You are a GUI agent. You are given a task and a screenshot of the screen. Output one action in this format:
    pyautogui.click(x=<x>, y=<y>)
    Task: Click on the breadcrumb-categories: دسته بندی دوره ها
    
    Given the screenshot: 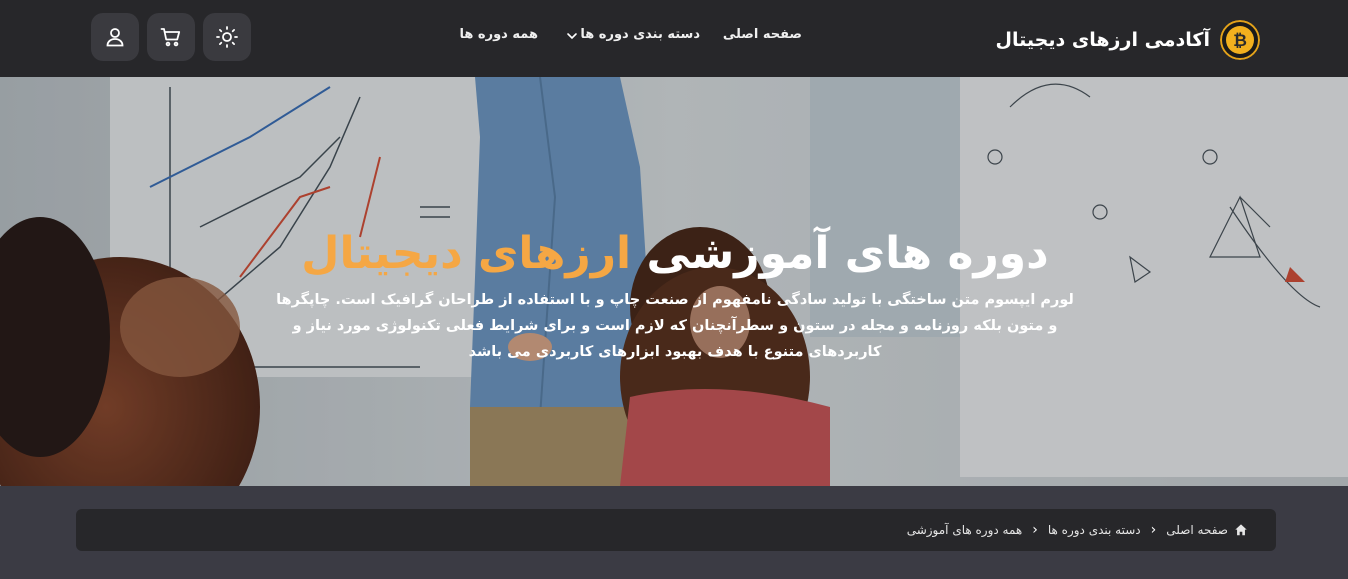 What is the action you would take?
    pyautogui.click(x=1094, y=530)
    